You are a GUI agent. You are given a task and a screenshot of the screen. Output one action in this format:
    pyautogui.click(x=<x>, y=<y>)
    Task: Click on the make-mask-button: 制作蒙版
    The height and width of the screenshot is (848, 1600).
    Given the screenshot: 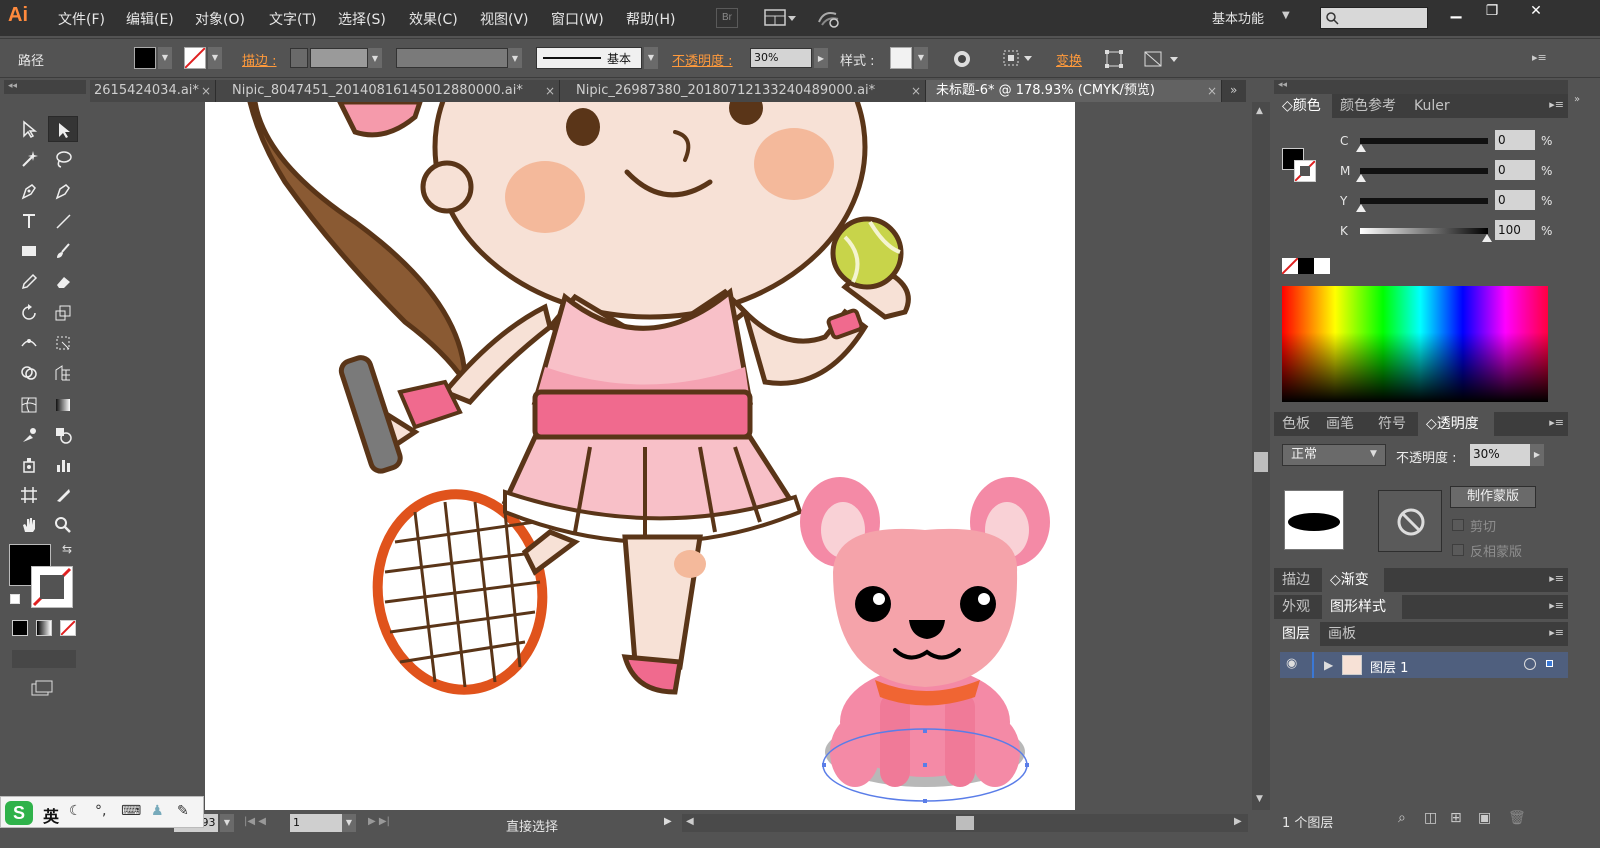 What is the action you would take?
    pyautogui.click(x=1493, y=497)
    